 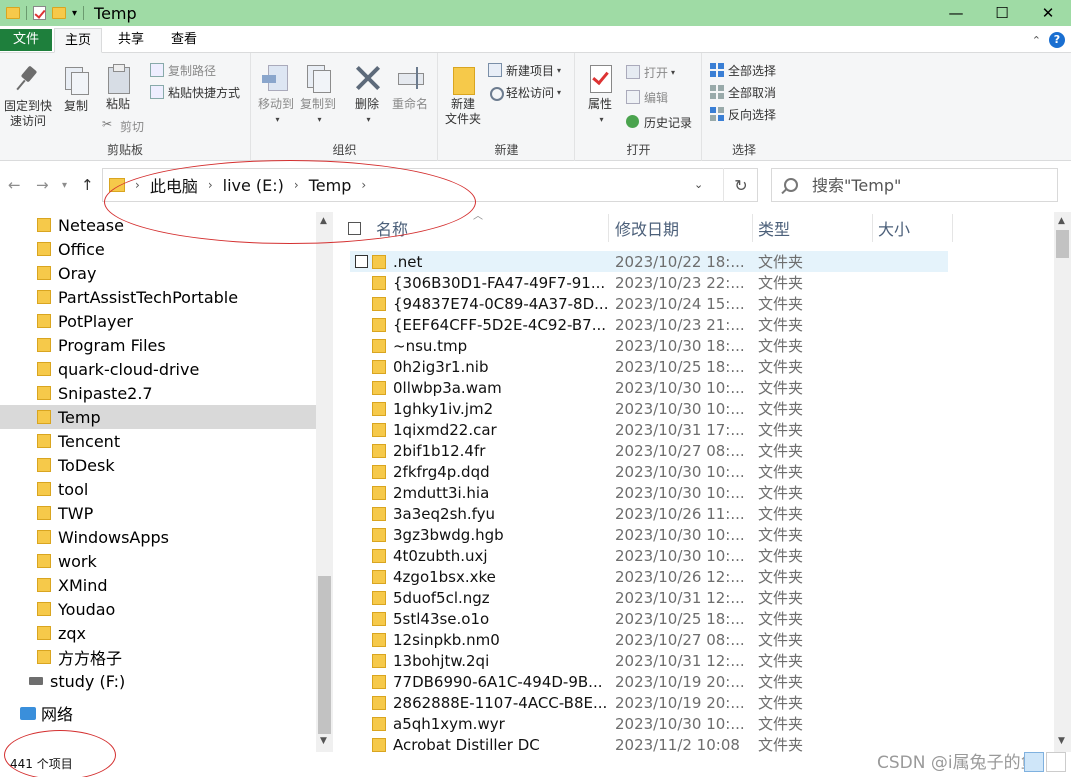 I want to click on tab-view: 查看, so click(x=184, y=40).